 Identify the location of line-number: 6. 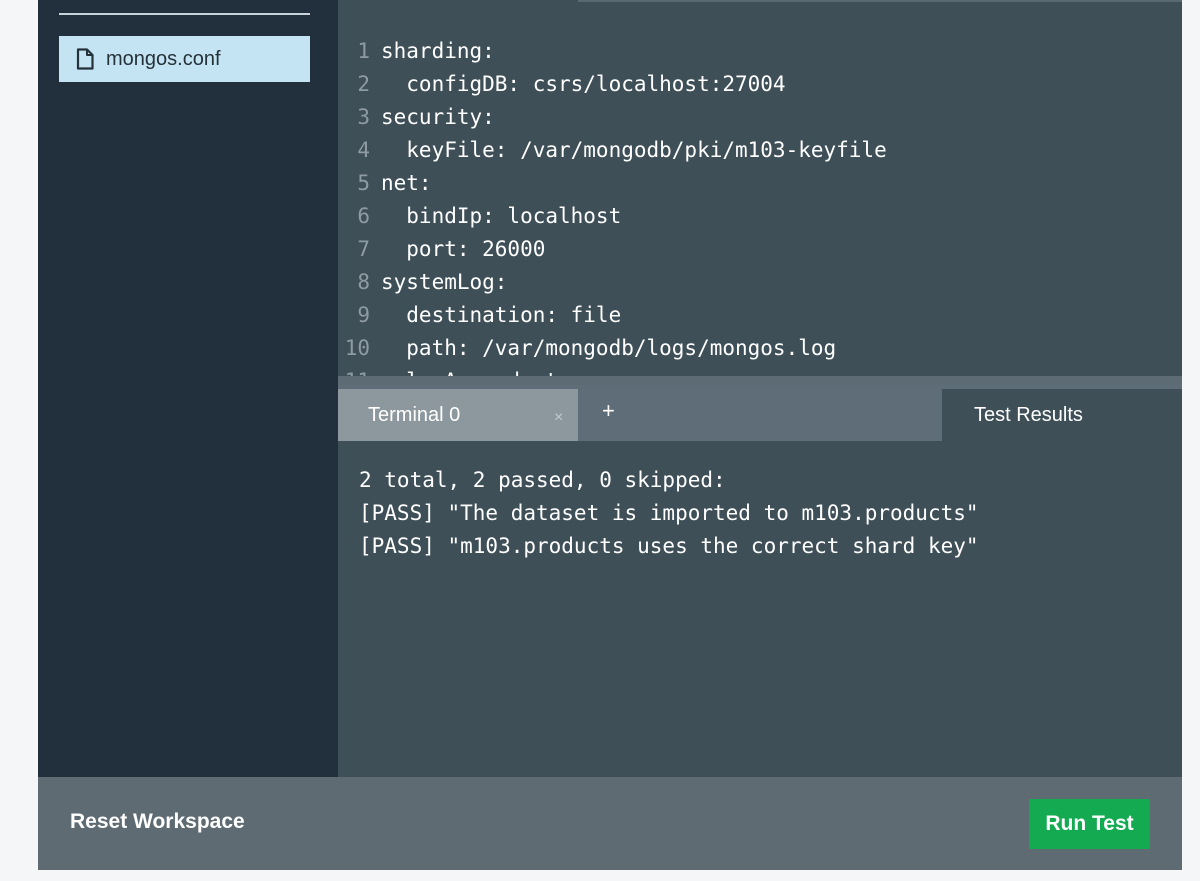
(363, 215).